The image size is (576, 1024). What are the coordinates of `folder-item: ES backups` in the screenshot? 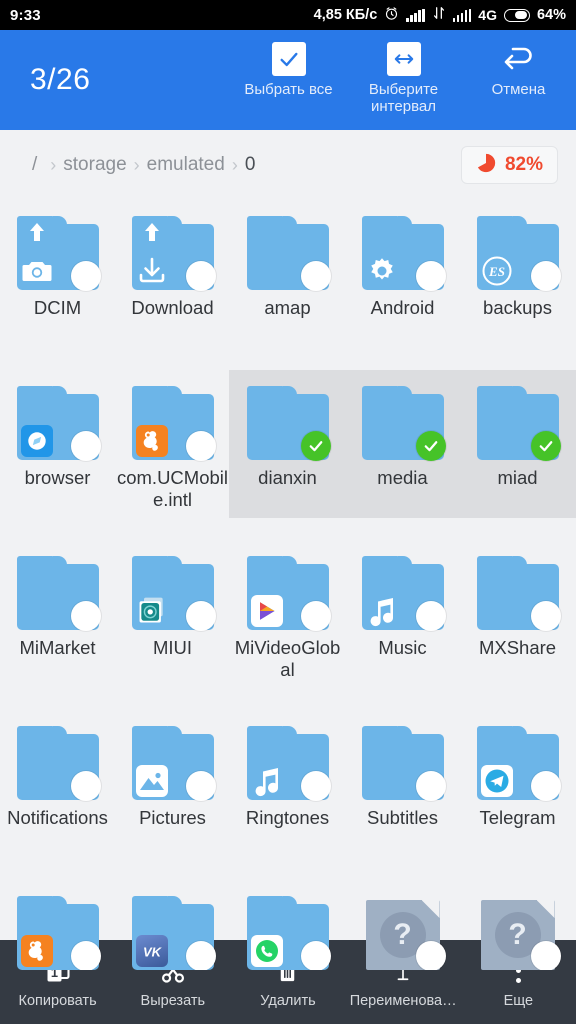 It's located at (517, 285).